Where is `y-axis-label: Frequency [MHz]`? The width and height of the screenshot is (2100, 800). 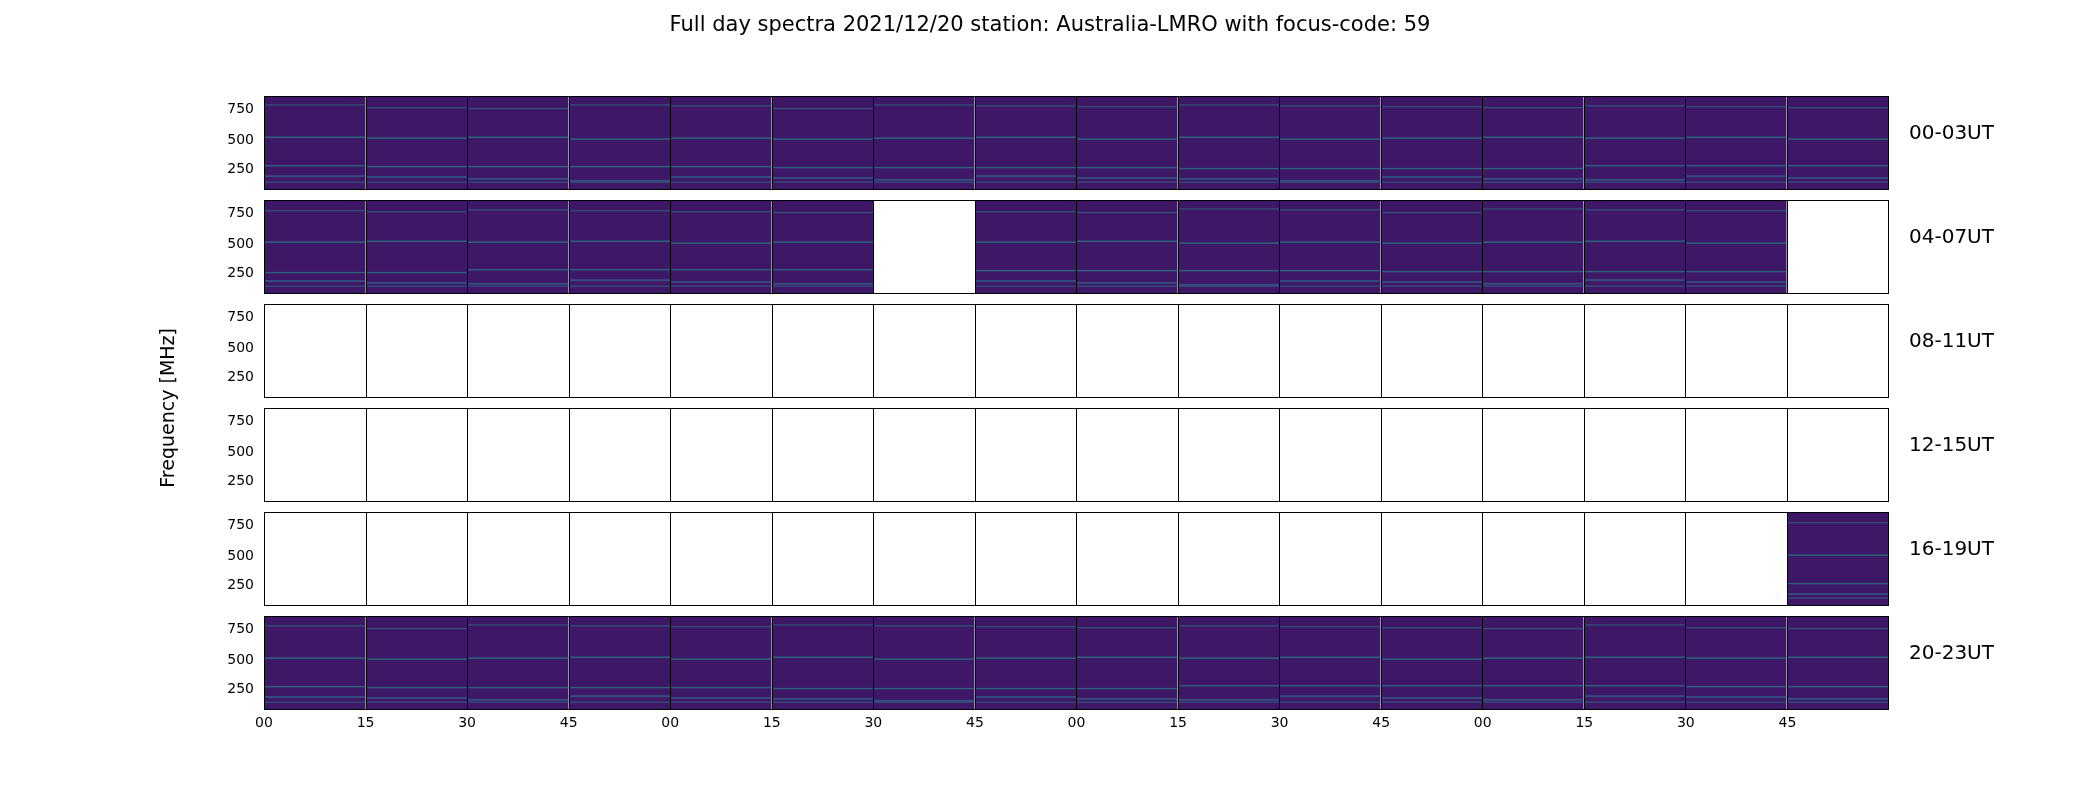 y-axis-label: Frequency [MHz] is located at coordinates (167, 408).